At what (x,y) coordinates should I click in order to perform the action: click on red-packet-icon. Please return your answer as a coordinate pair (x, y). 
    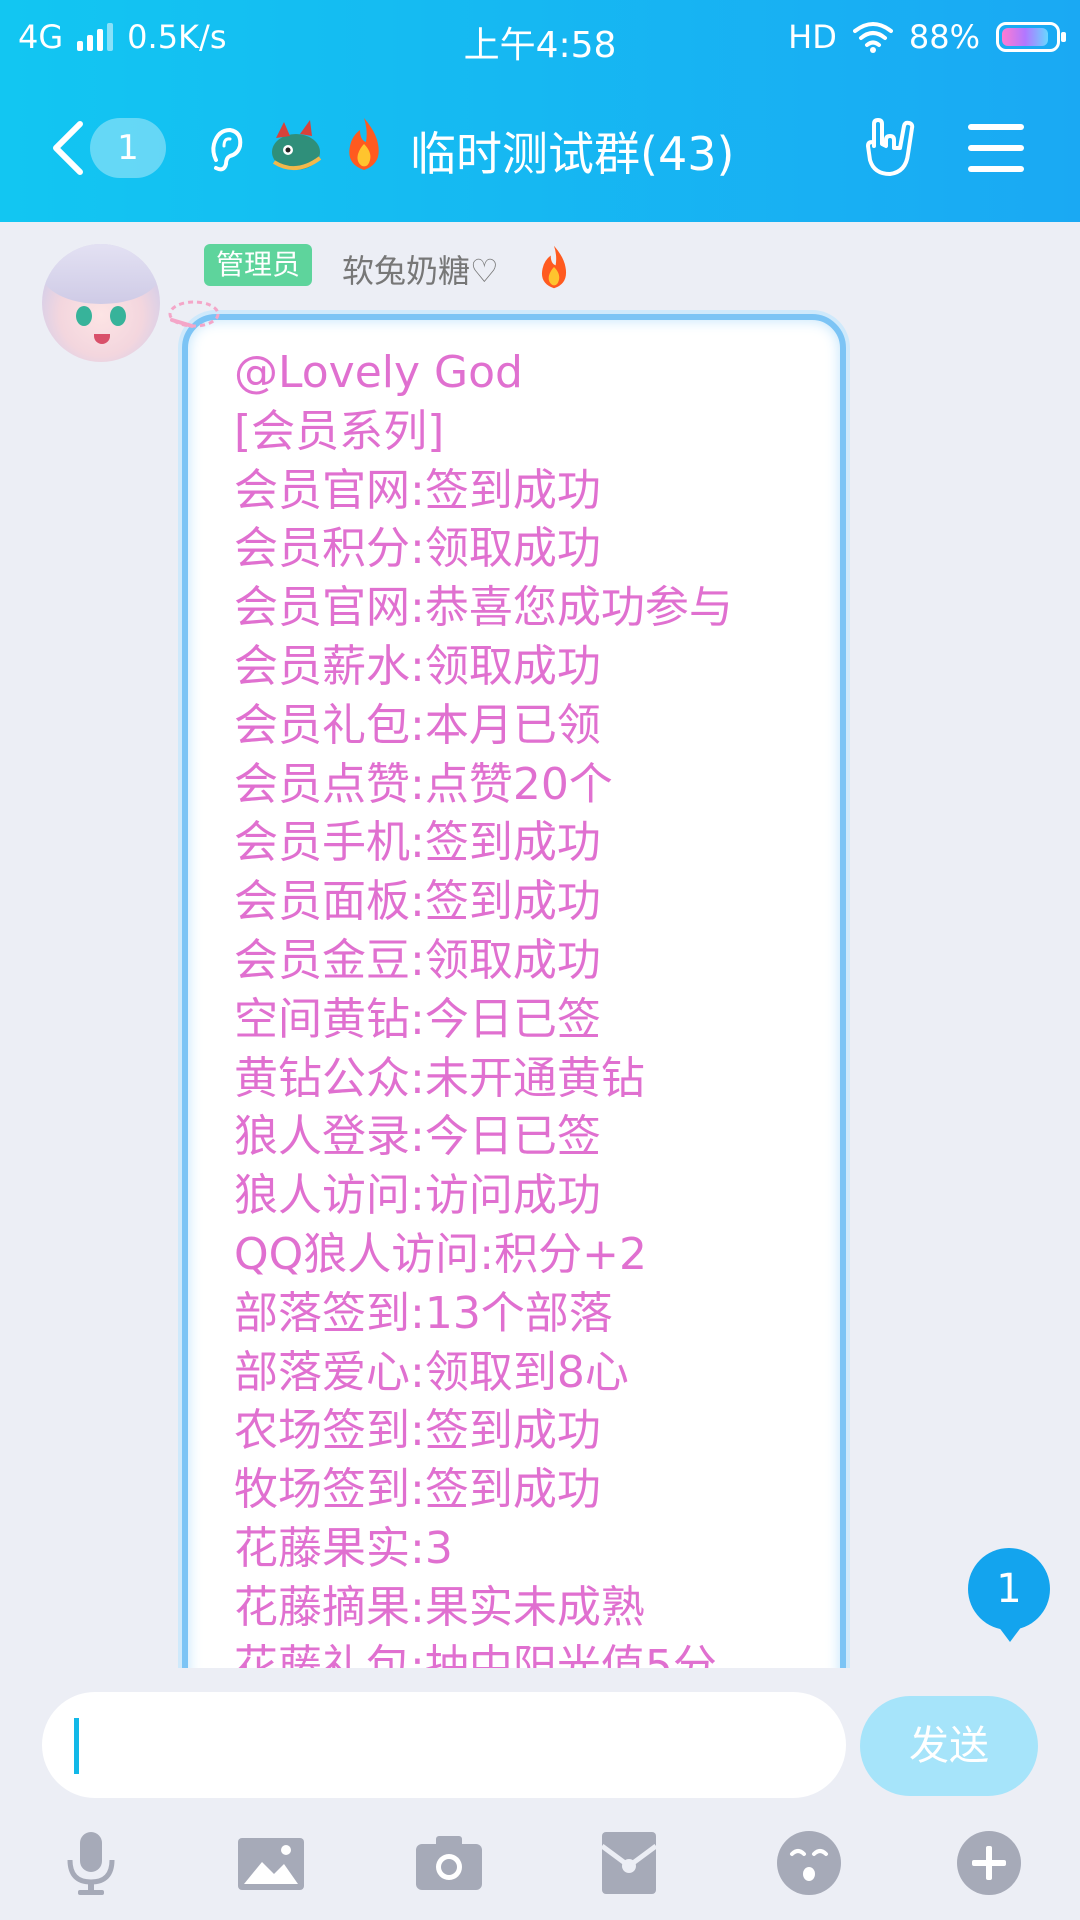
    Looking at the image, I should click on (629, 1863).